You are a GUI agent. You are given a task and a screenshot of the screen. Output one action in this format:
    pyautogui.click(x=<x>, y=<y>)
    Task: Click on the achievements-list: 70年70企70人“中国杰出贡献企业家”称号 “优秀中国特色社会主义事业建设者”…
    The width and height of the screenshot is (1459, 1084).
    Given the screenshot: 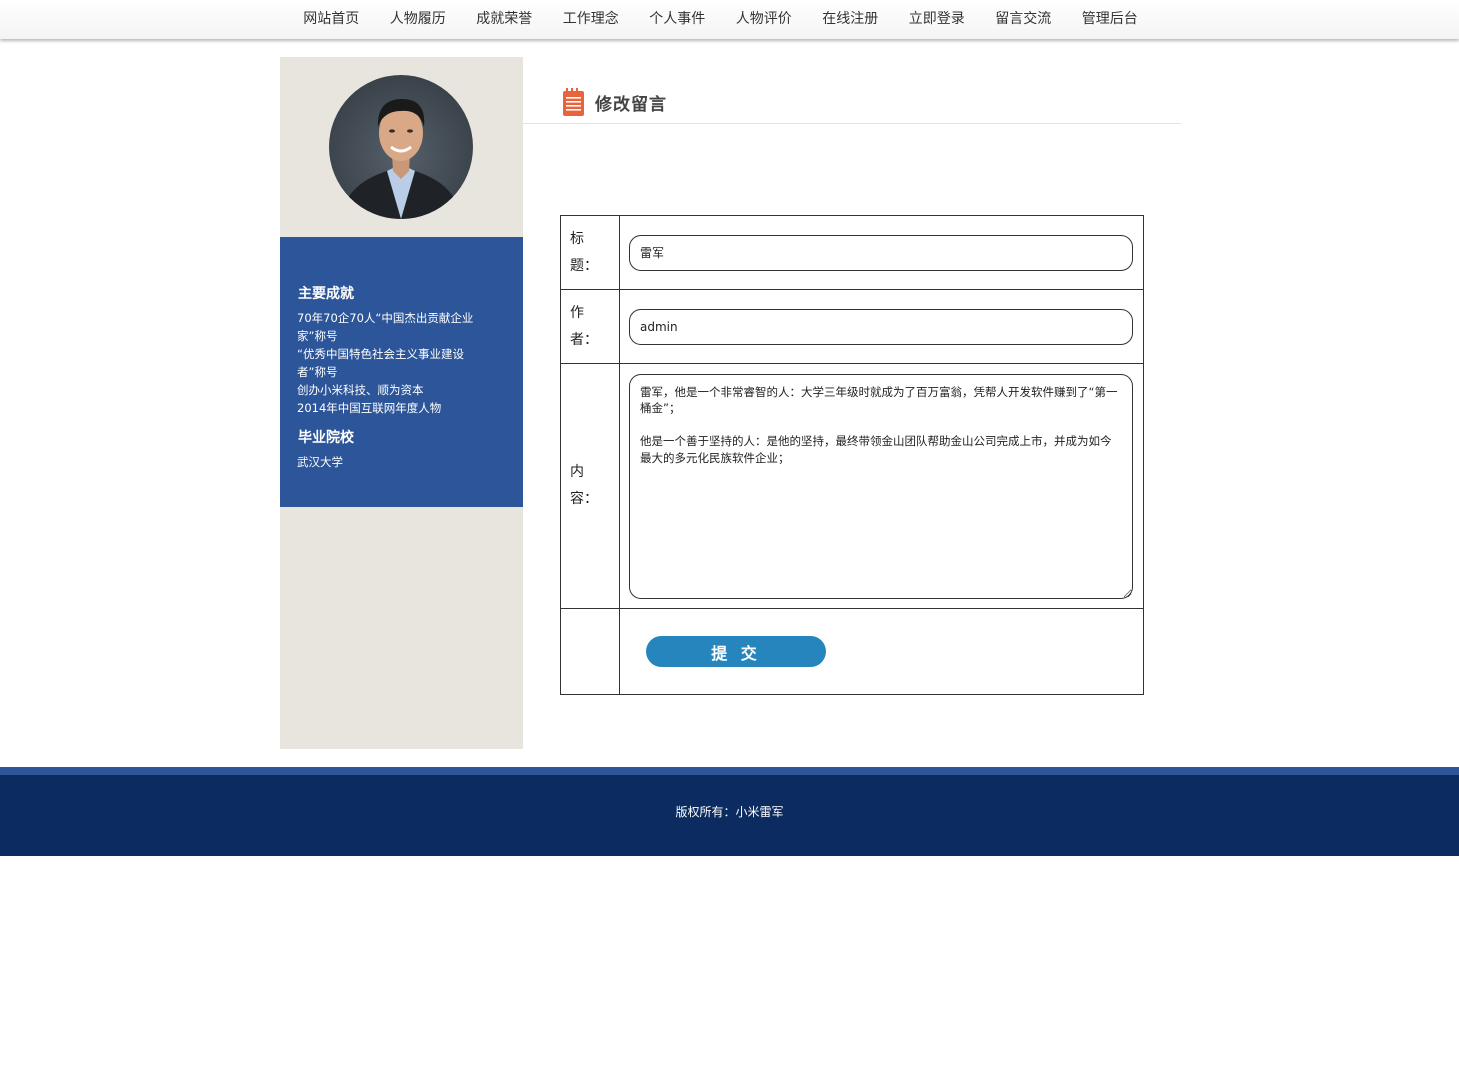 What is the action you would take?
    pyautogui.click(x=392, y=363)
    